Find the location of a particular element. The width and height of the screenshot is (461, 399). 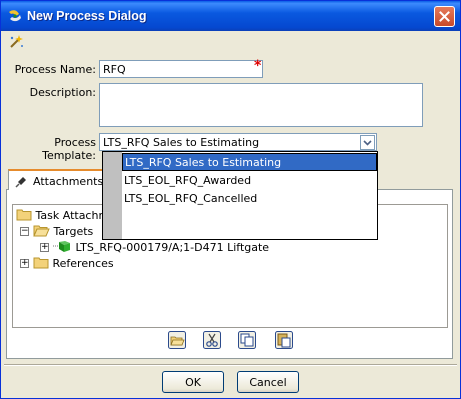

ok-button: OK is located at coordinates (193, 382).